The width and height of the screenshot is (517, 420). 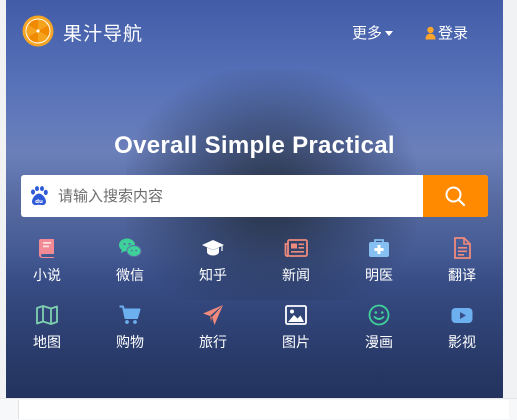 I want to click on shortcut-translate: 翻译, so click(x=462, y=260).